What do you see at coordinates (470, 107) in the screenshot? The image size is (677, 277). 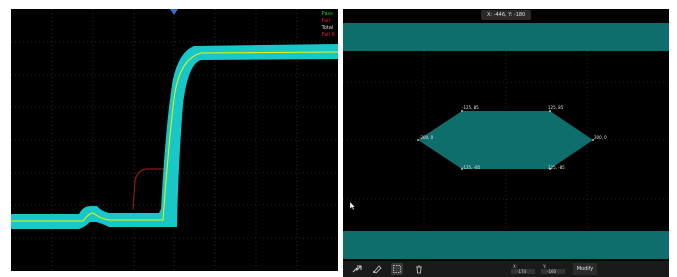 I see `vertex-label-top-left: -125, 85` at bounding box center [470, 107].